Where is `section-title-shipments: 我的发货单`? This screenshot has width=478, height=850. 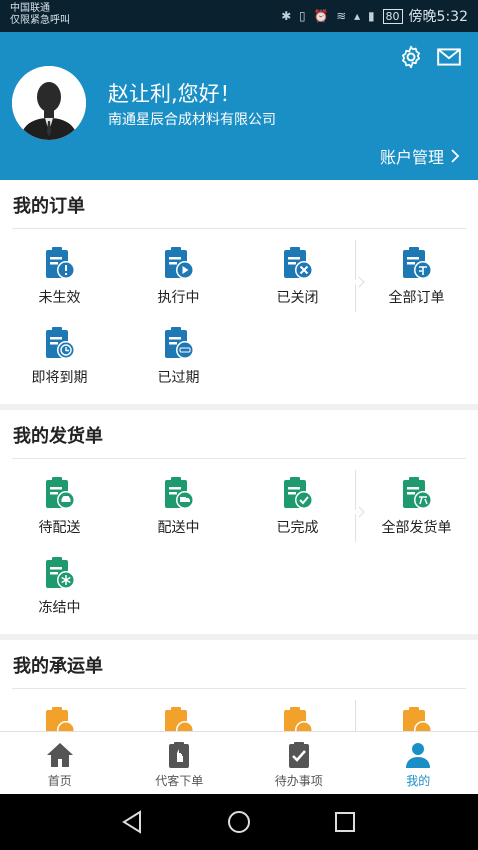
section-title-shipments: 我的发货单 is located at coordinates (58, 436).